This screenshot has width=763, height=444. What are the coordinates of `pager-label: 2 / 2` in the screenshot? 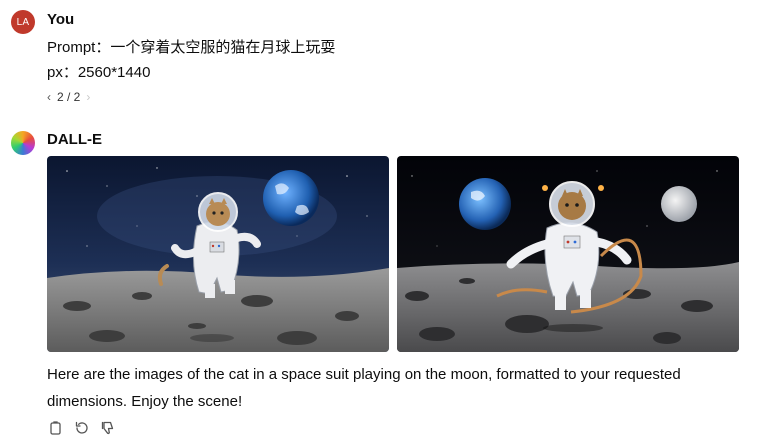 It's located at (69, 97).